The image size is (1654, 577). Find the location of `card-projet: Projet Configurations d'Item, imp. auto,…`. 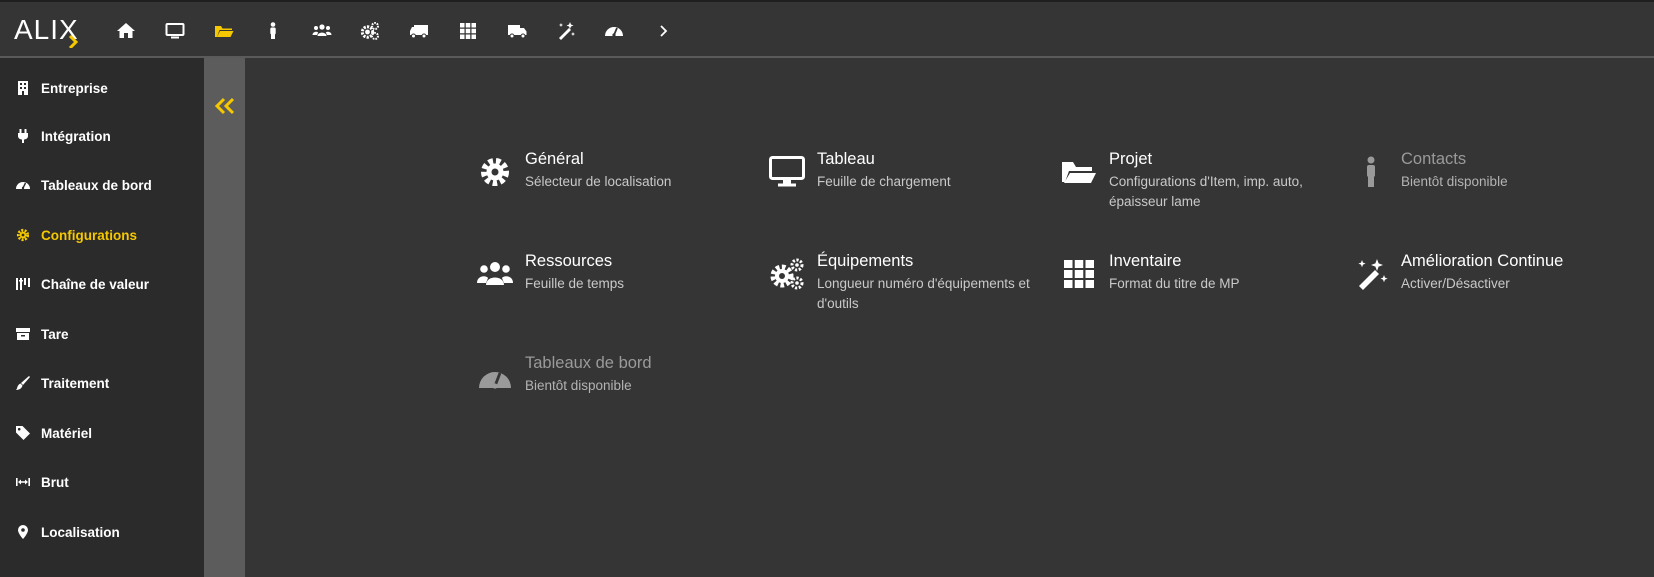

card-projet: Projet Configurations d'Item, imp. auto,… is located at coordinates (1189, 190).